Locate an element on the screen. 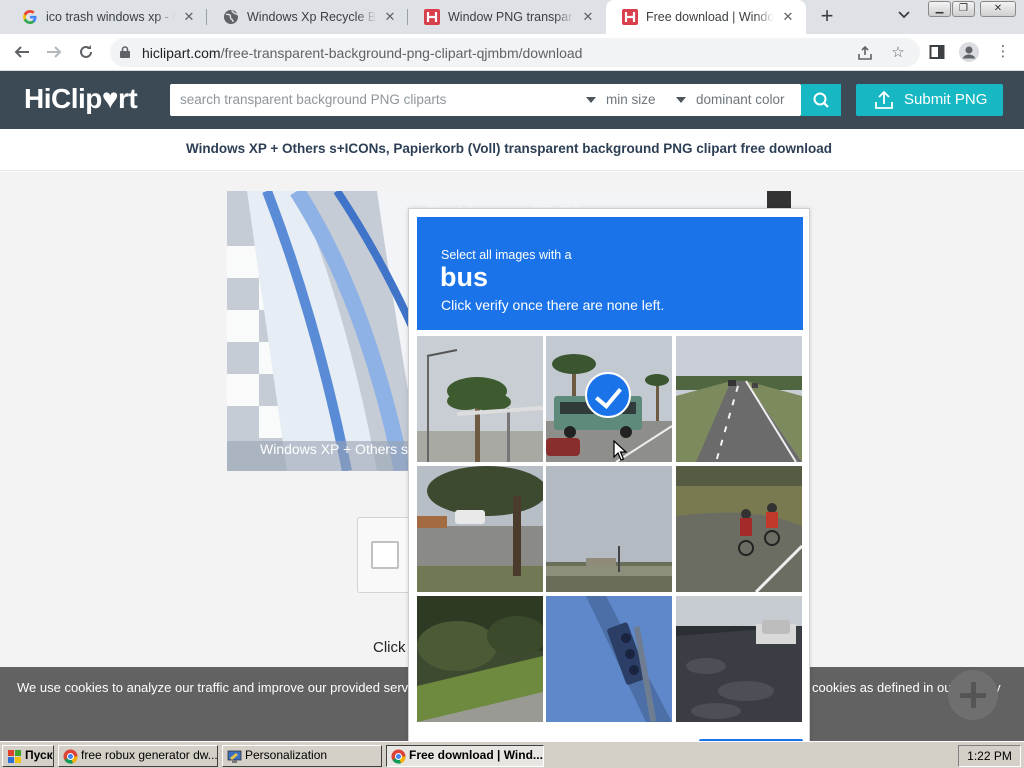 The width and height of the screenshot is (1024, 768). google-icon is located at coordinates (30, 17).